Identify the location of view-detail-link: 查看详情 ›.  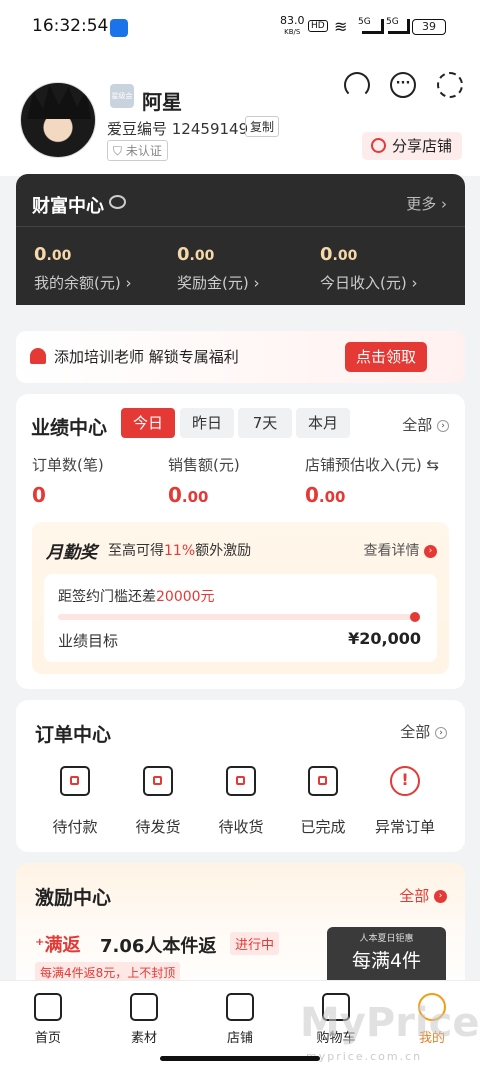
(400, 550).